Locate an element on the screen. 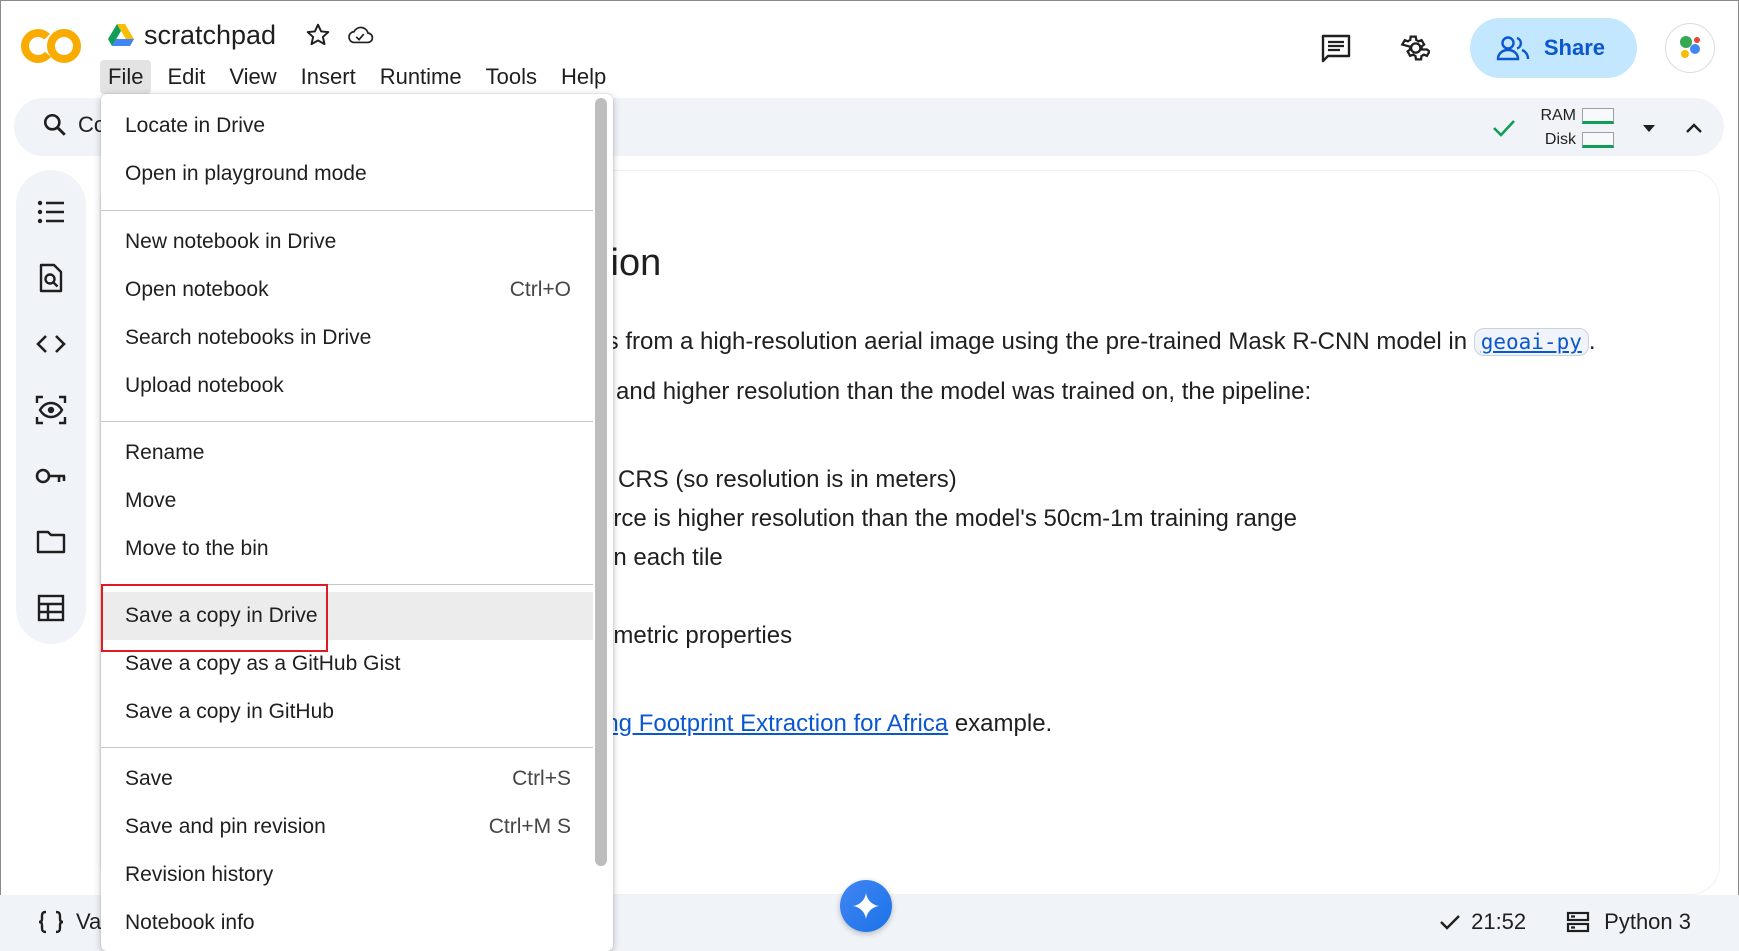 The height and width of the screenshot is (951, 1739). menubar: File Edit View Insert Runtime Tools Help is located at coordinates (361, 77).